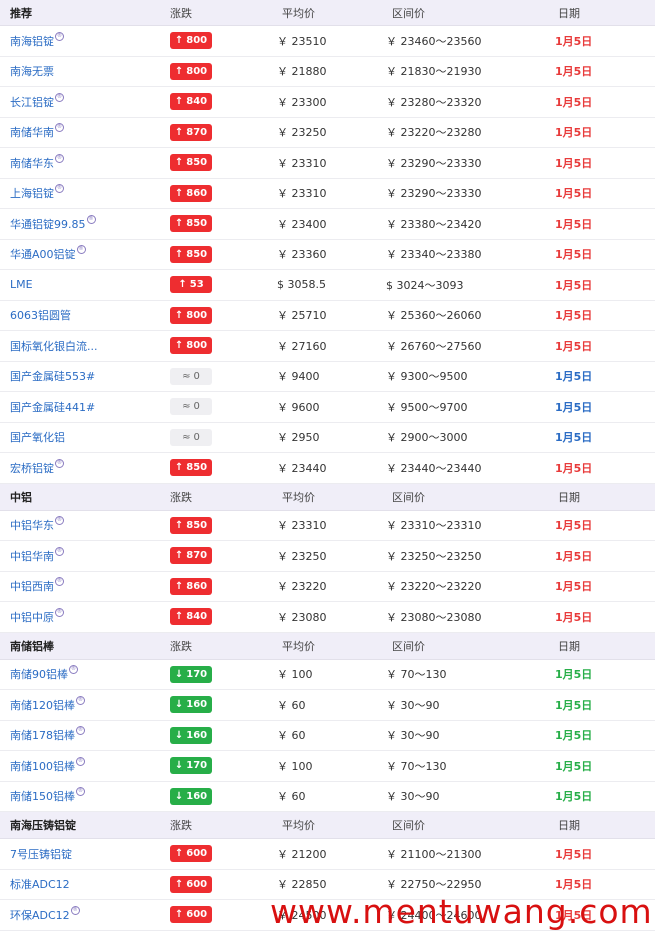 The image size is (655, 944). I want to click on range-price: ￥ 70～130, so click(416, 766).